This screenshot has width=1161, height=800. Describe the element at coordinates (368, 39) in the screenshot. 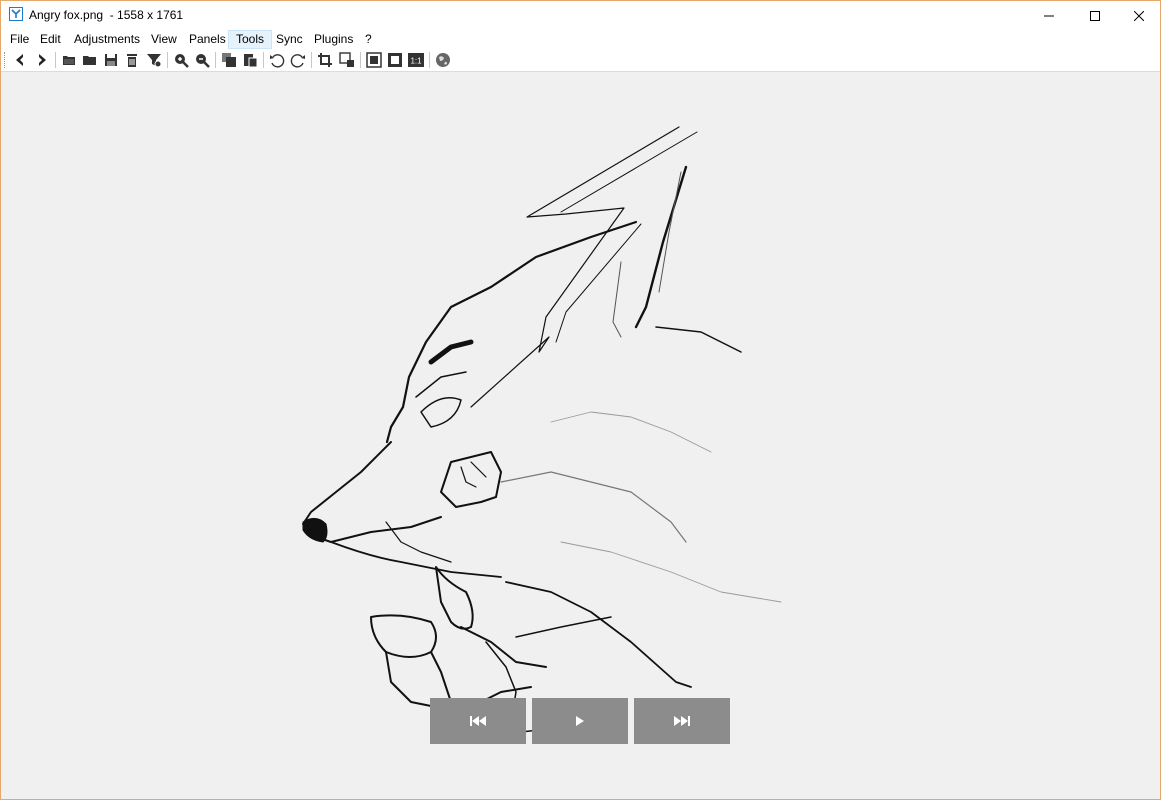

I see `menu-help: ?` at that location.